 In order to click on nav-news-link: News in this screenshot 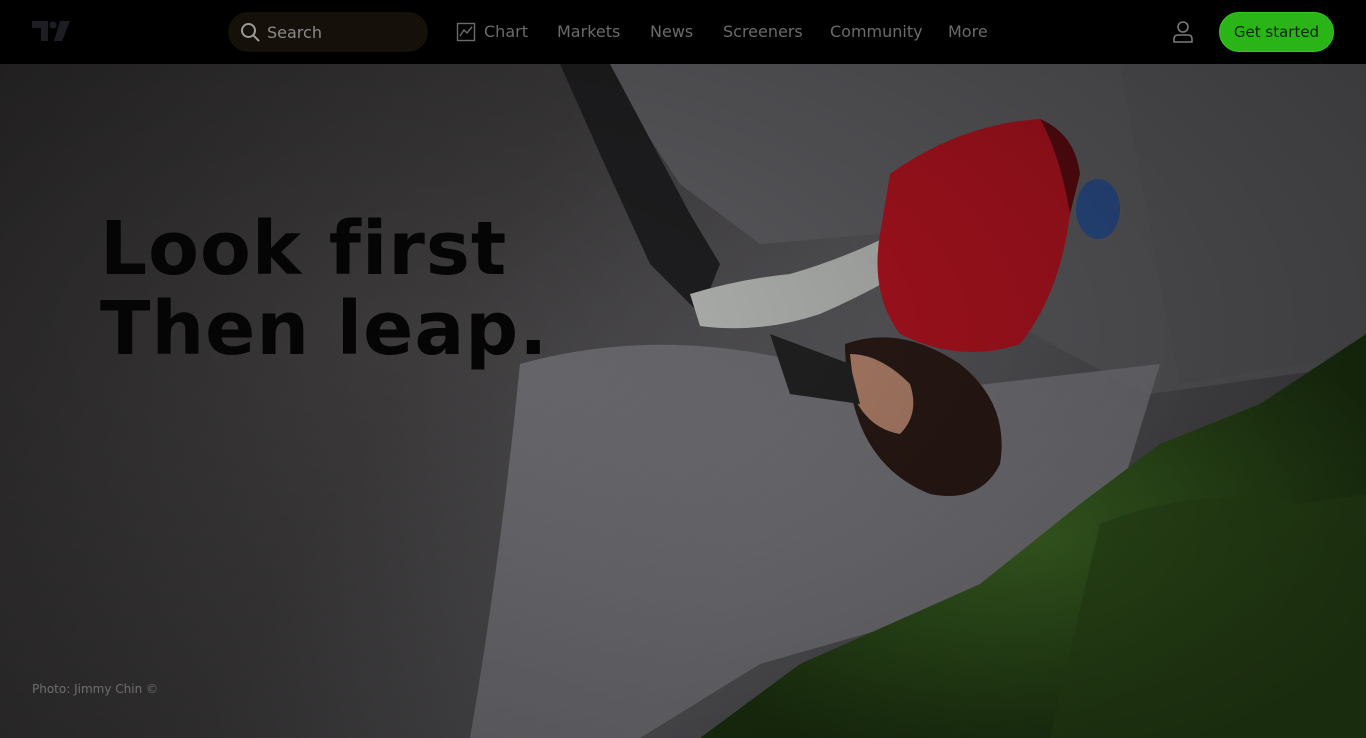, I will do `click(671, 32)`.